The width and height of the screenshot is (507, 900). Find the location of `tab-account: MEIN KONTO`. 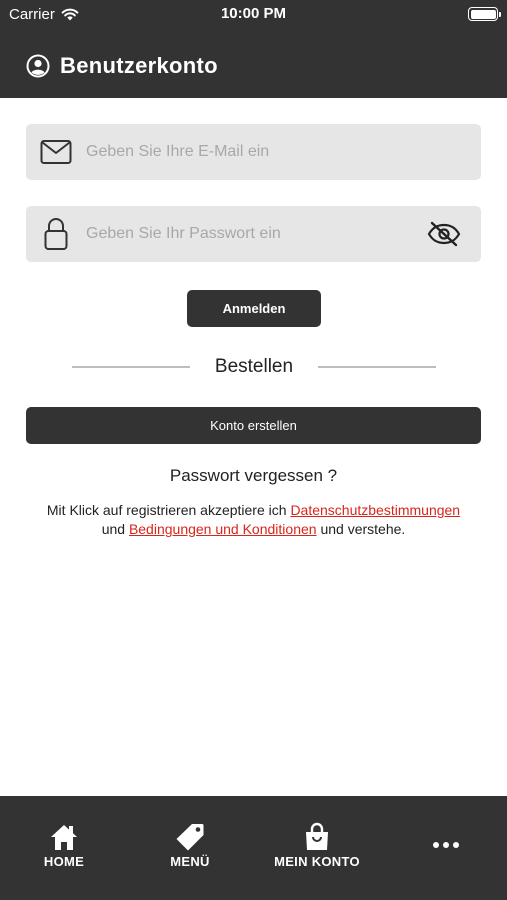

tab-account: MEIN KONTO is located at coordinates (317, 845).